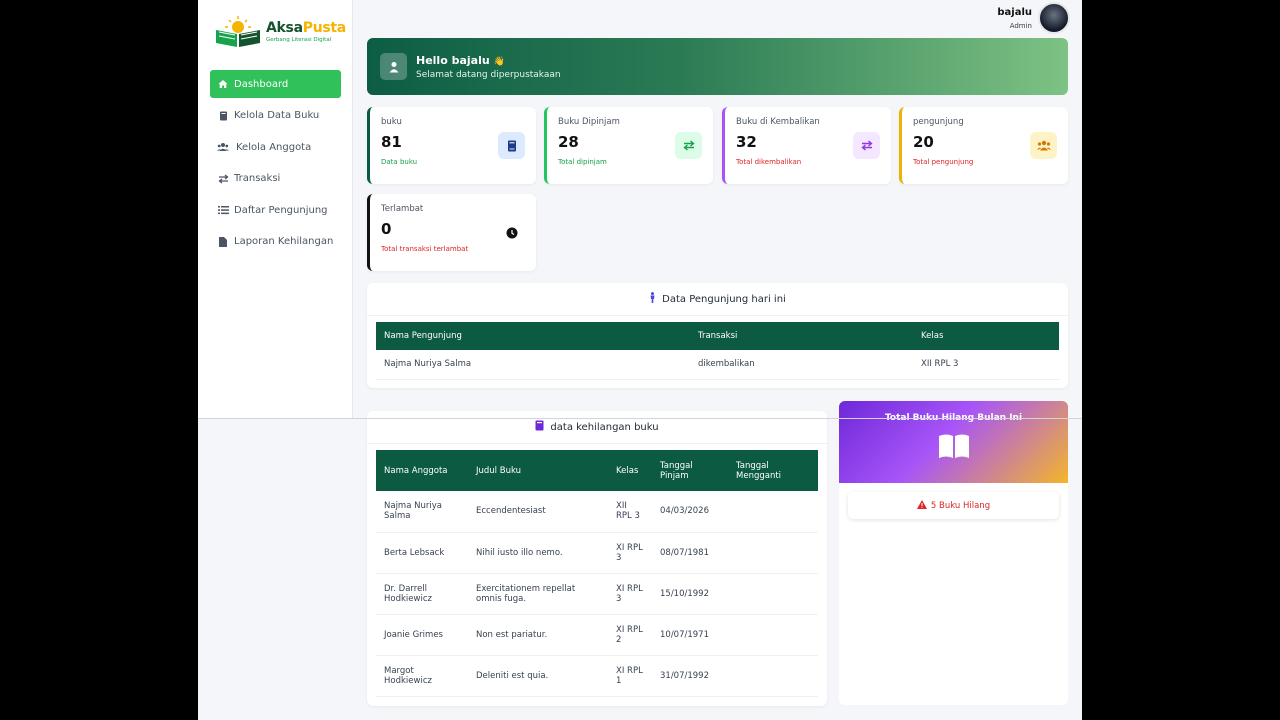 This screenshot has width=1280, height=720. I want to click on lost-count-badge: 5 Buku Hilang, so click(953, 505).